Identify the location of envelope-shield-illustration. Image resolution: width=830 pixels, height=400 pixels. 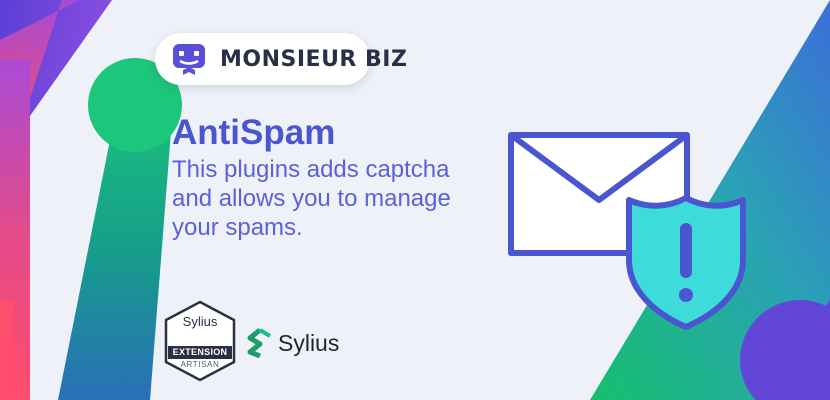
(627, 231).